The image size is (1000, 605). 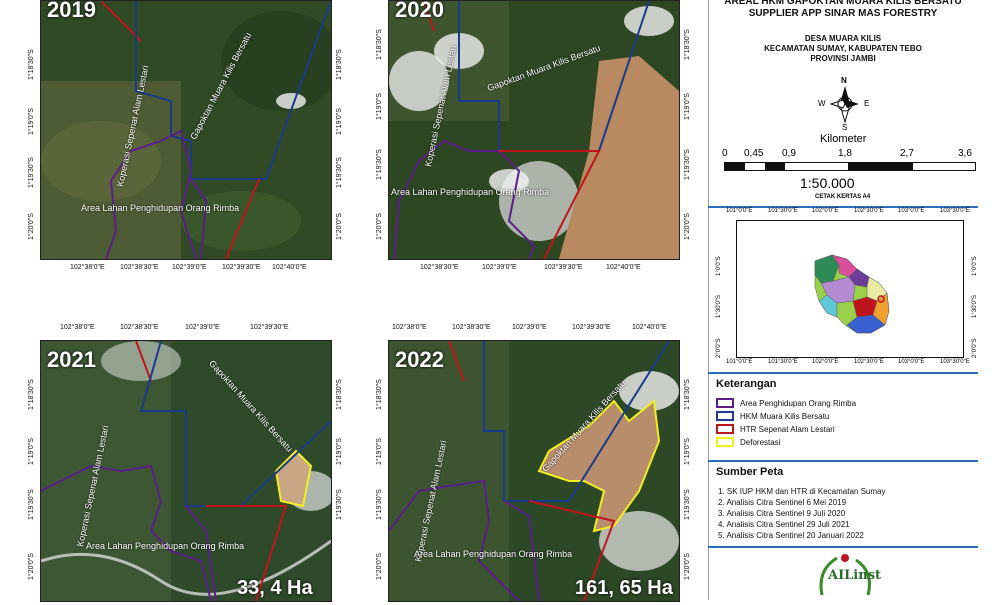 I want to click on scale-tick: 0,45, so click(x=754, y=153).